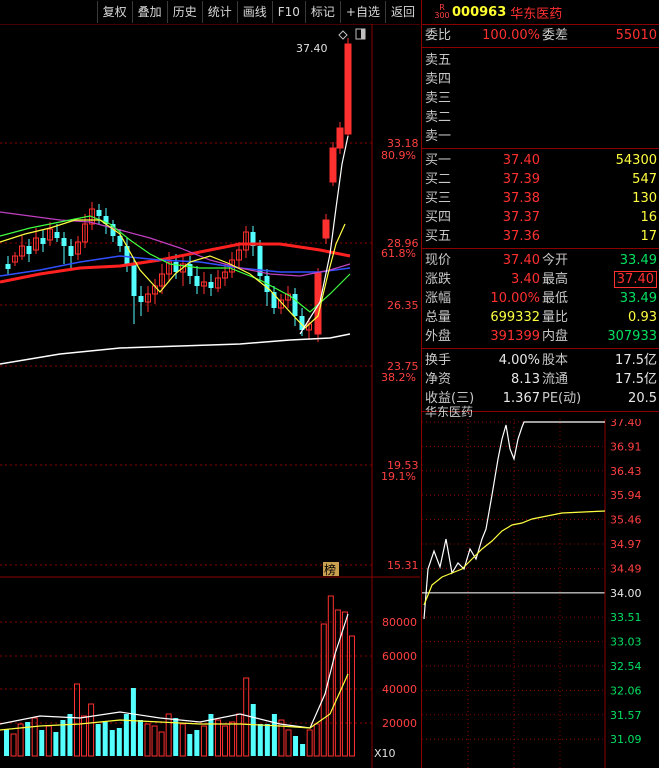 Image resolution: width=659 pixels, height=768 pixels. I want to click on sell-row: 卖四, so click(540, 79).